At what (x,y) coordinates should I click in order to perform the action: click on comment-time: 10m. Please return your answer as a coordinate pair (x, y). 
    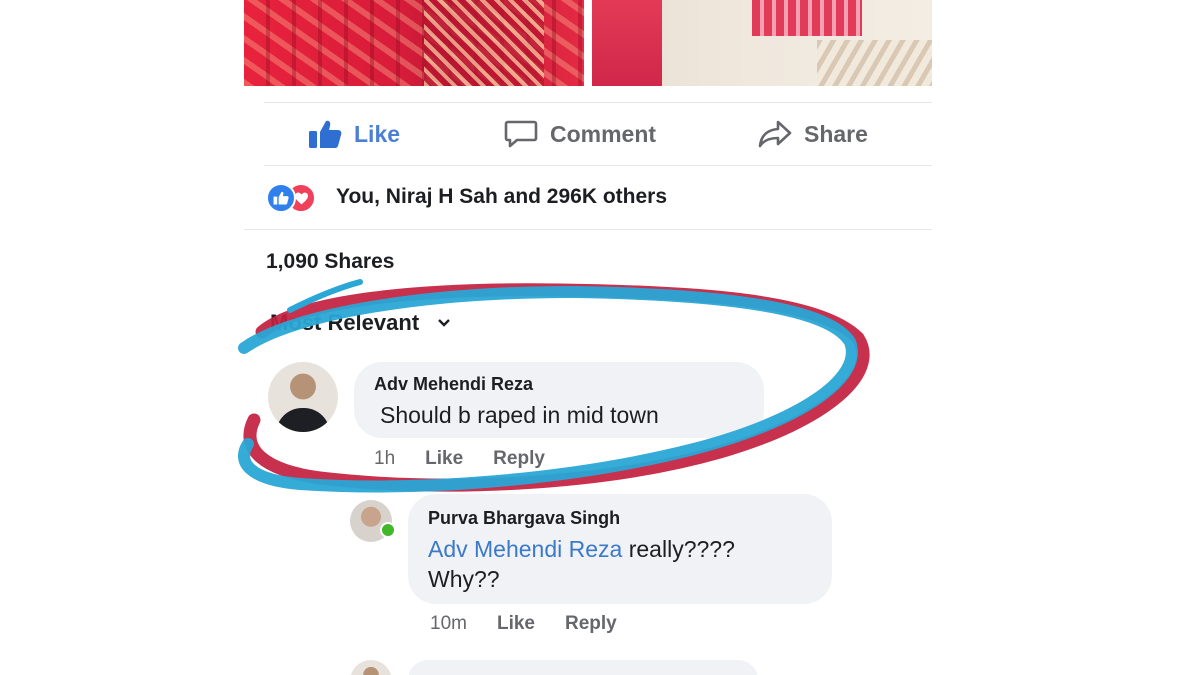
    Looking at the image, I should click on (448, 624).